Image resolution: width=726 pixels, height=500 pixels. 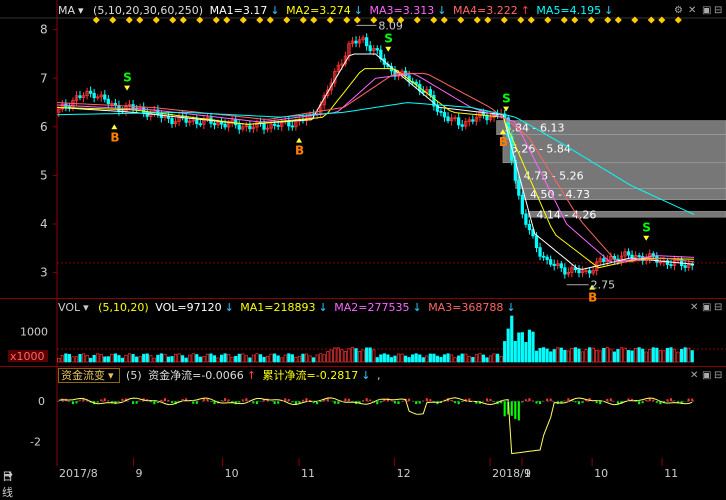 What do you see at coordinates (671, 473) in the screenshot?
I see `x-tick: 11` at bounding box center [671, 473].